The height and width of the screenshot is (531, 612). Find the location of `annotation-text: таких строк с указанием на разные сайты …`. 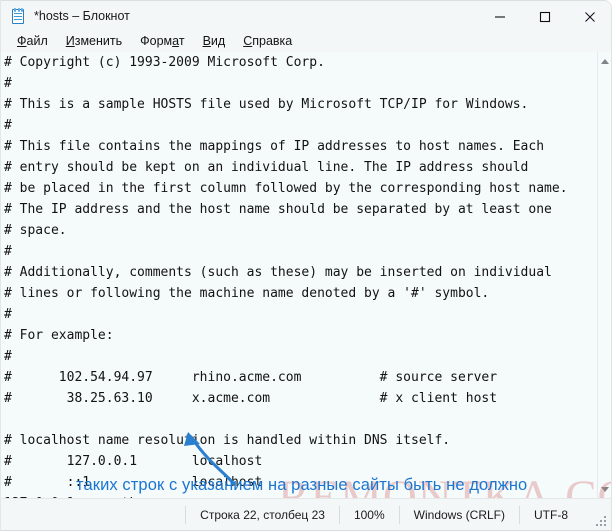

annotation-text: таких строк с указанием на разные сайты … is located at coordinates (302, 485).